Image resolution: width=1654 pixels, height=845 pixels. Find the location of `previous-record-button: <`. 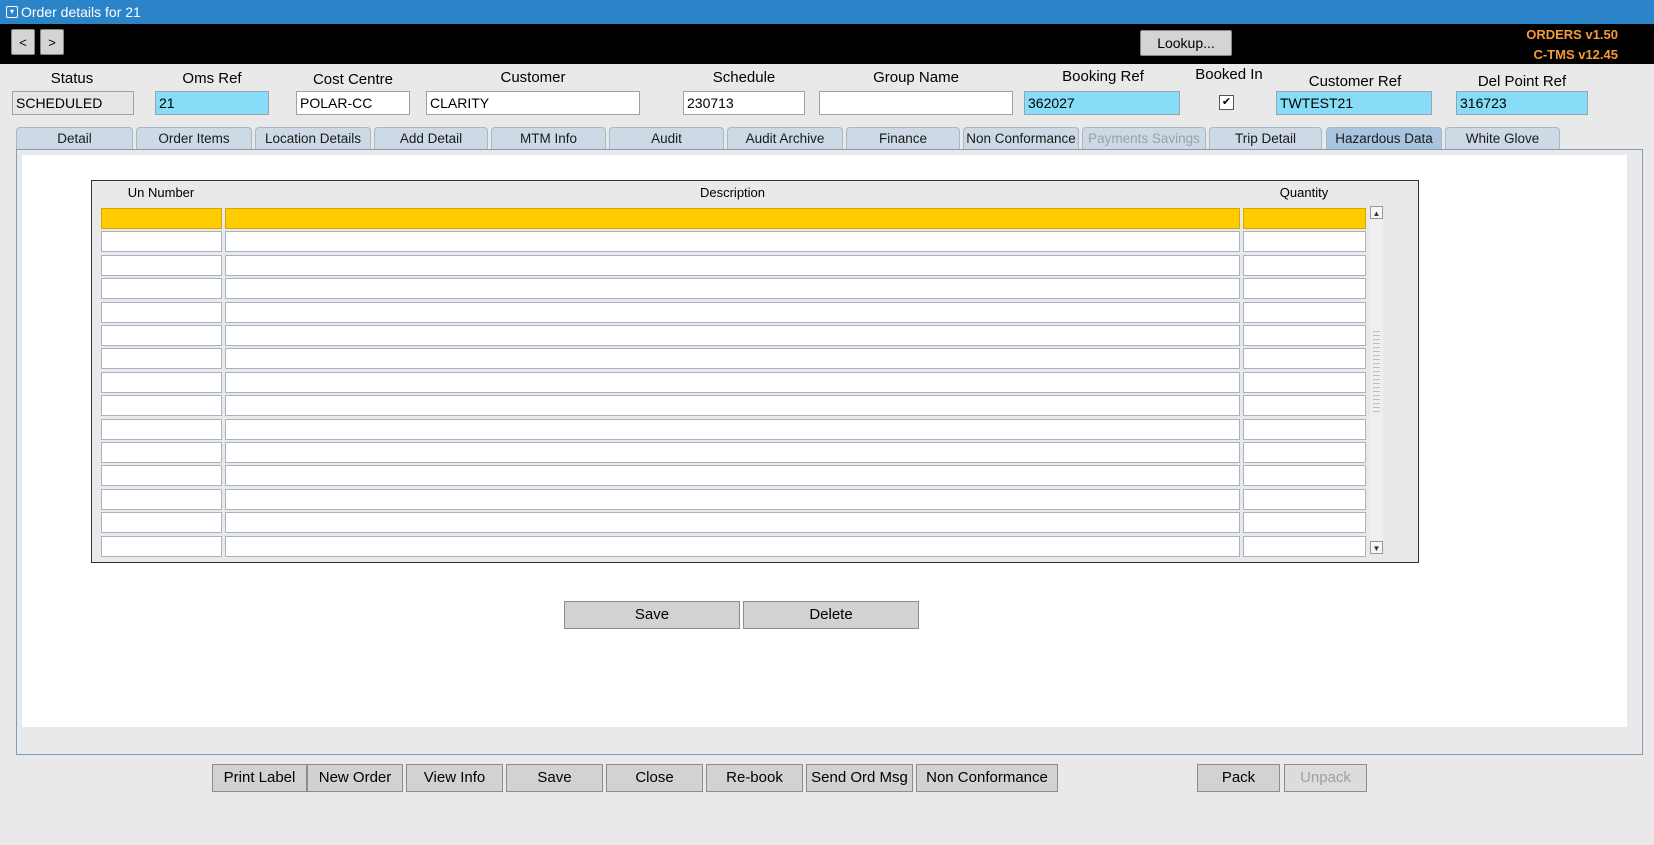

previous-record-button: < is located at coordinates (23, 42).